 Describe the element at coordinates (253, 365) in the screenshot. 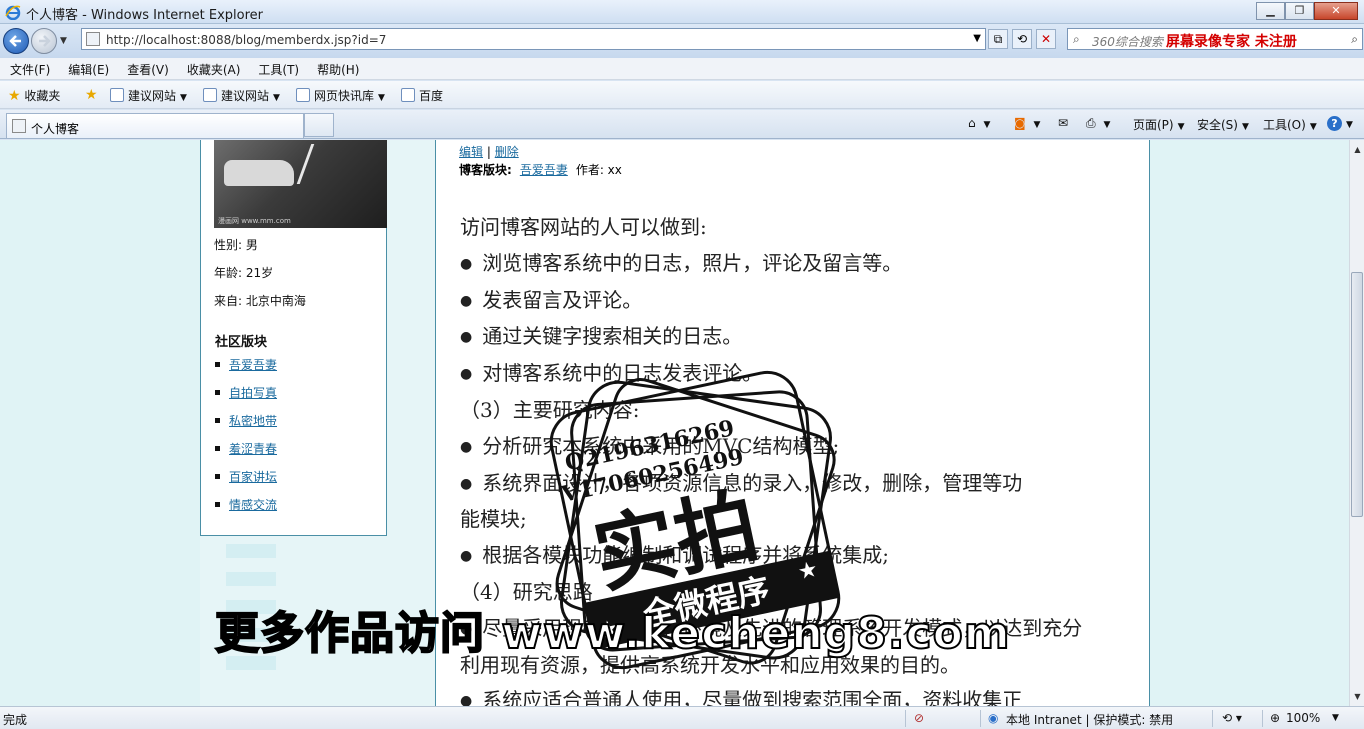

I see `board-link-wuai: 吾爱吾妻` at that location.